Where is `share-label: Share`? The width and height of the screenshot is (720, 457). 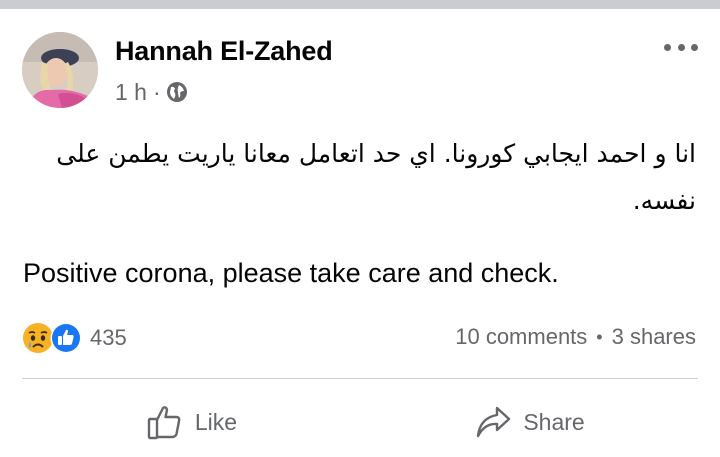
share-label: Share is located at coordinates (554, 421).